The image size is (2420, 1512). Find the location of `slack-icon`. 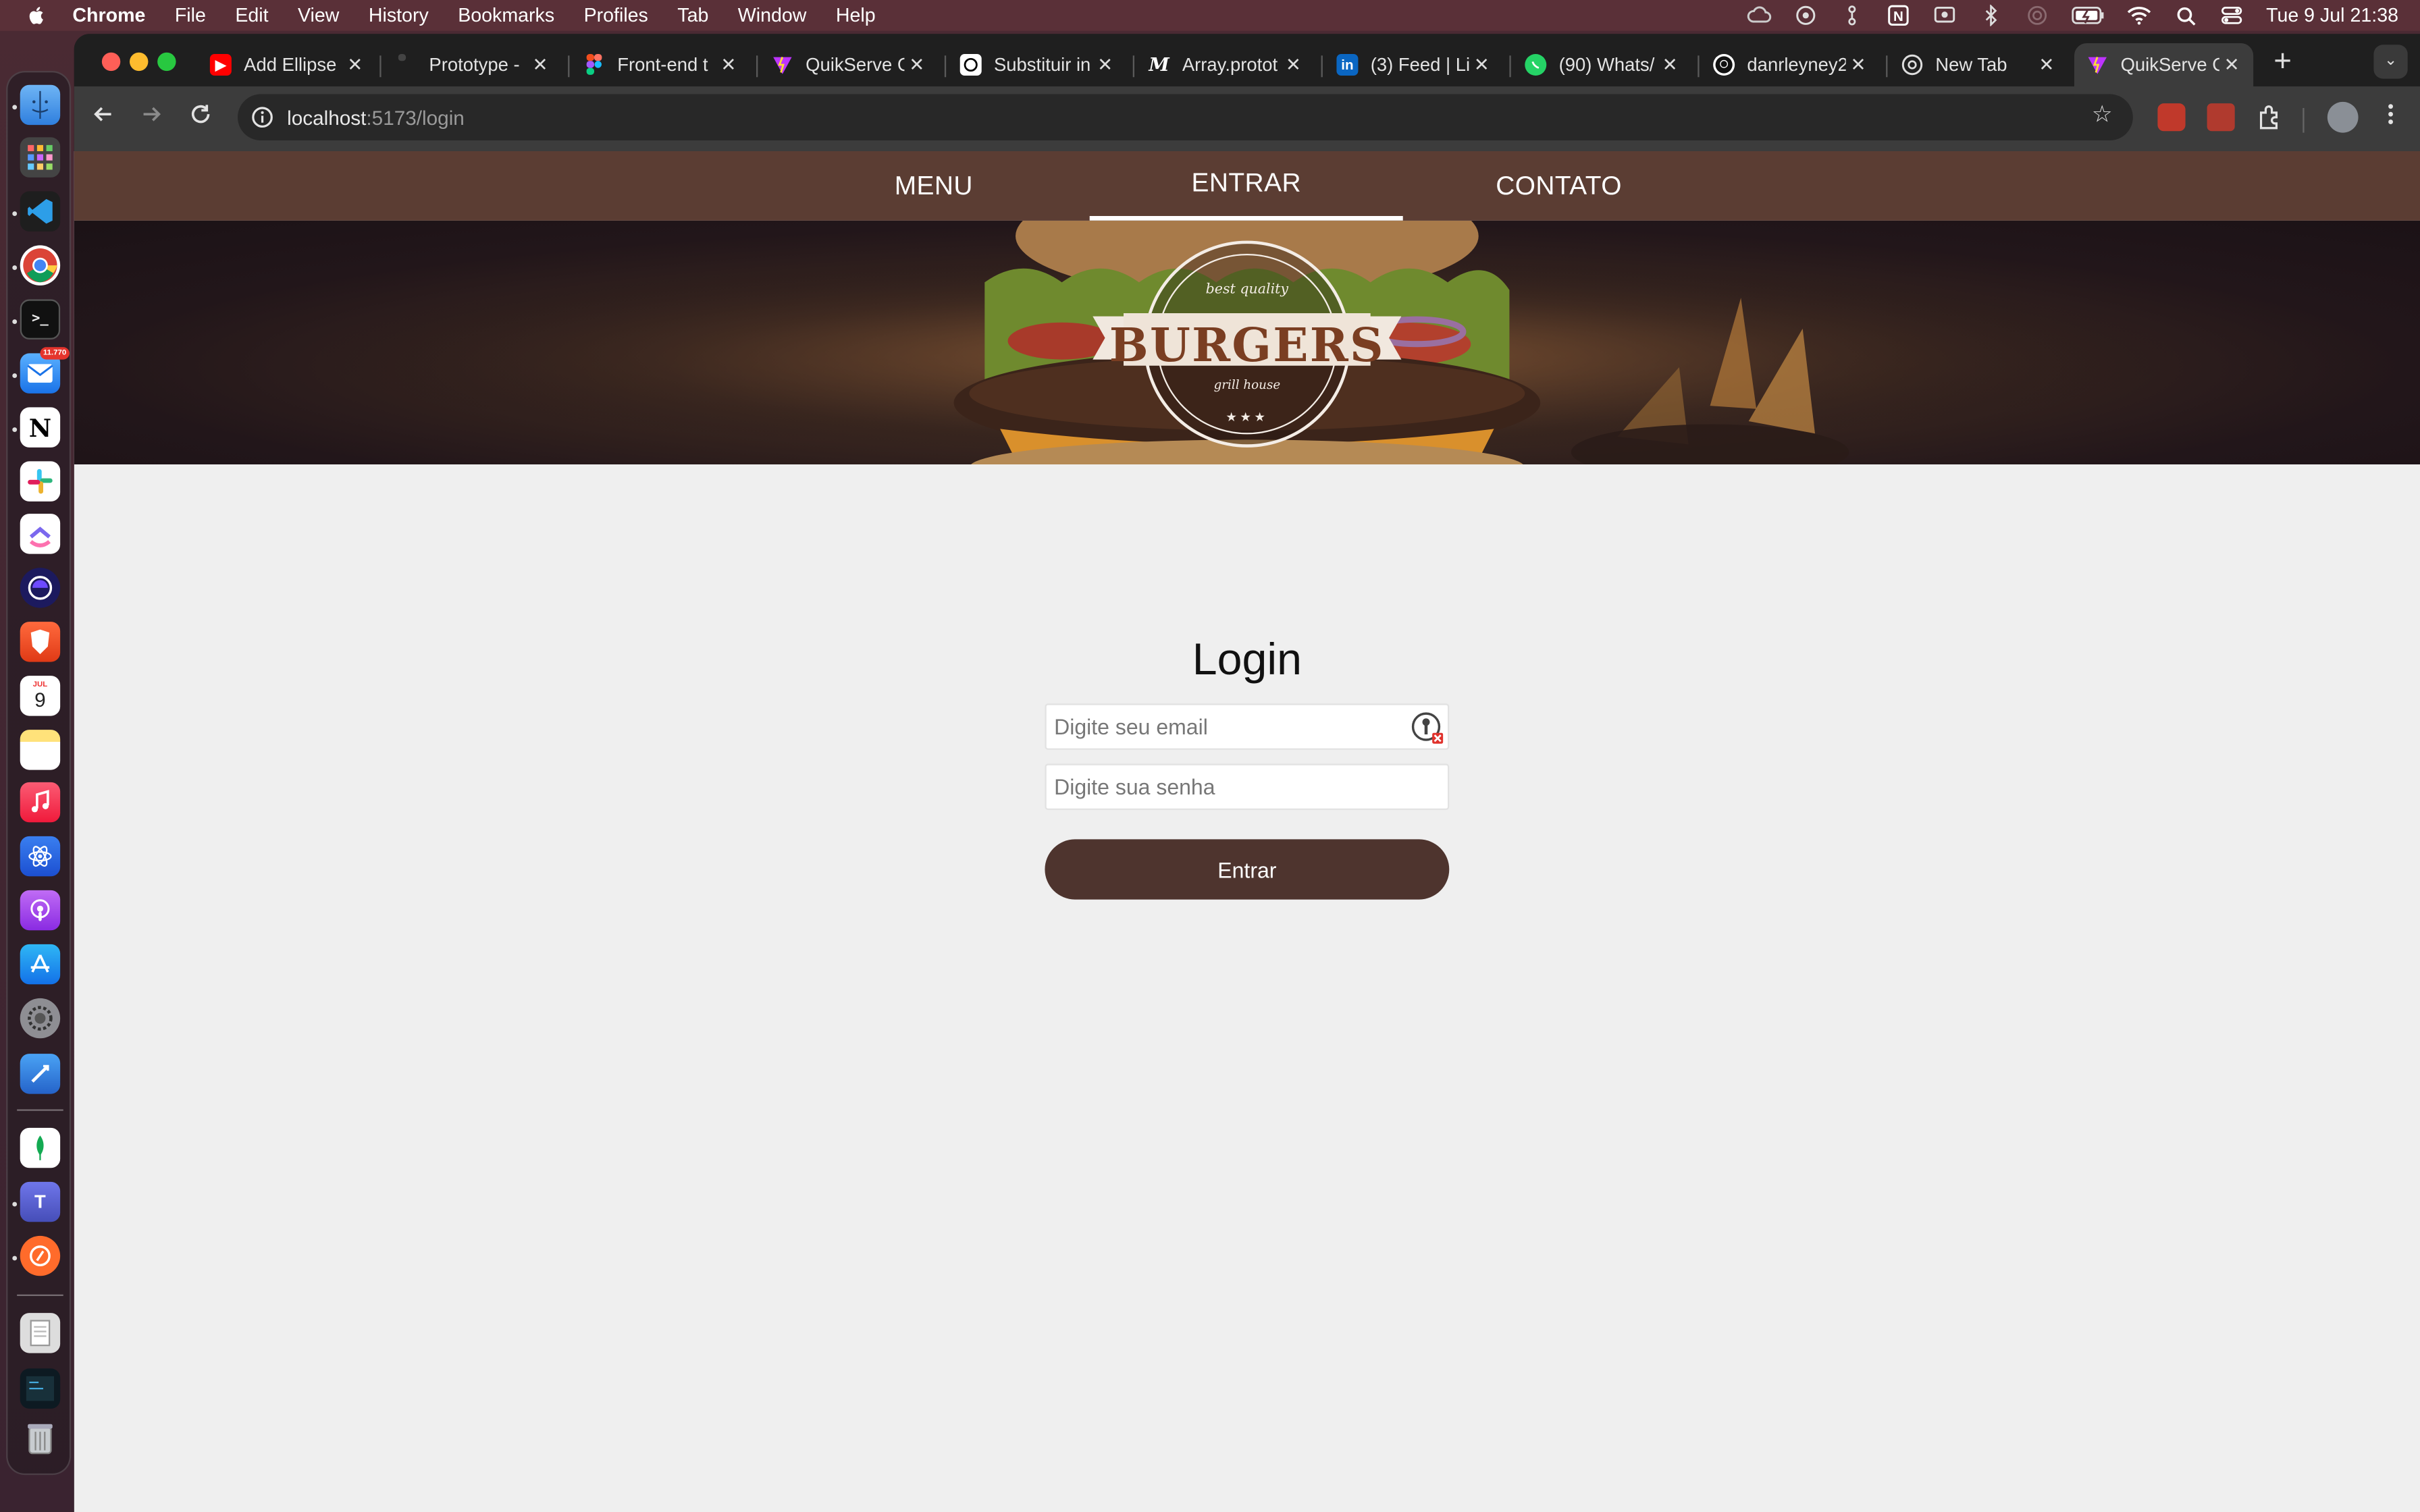

slack-icon is located at coordinates (40, 481).